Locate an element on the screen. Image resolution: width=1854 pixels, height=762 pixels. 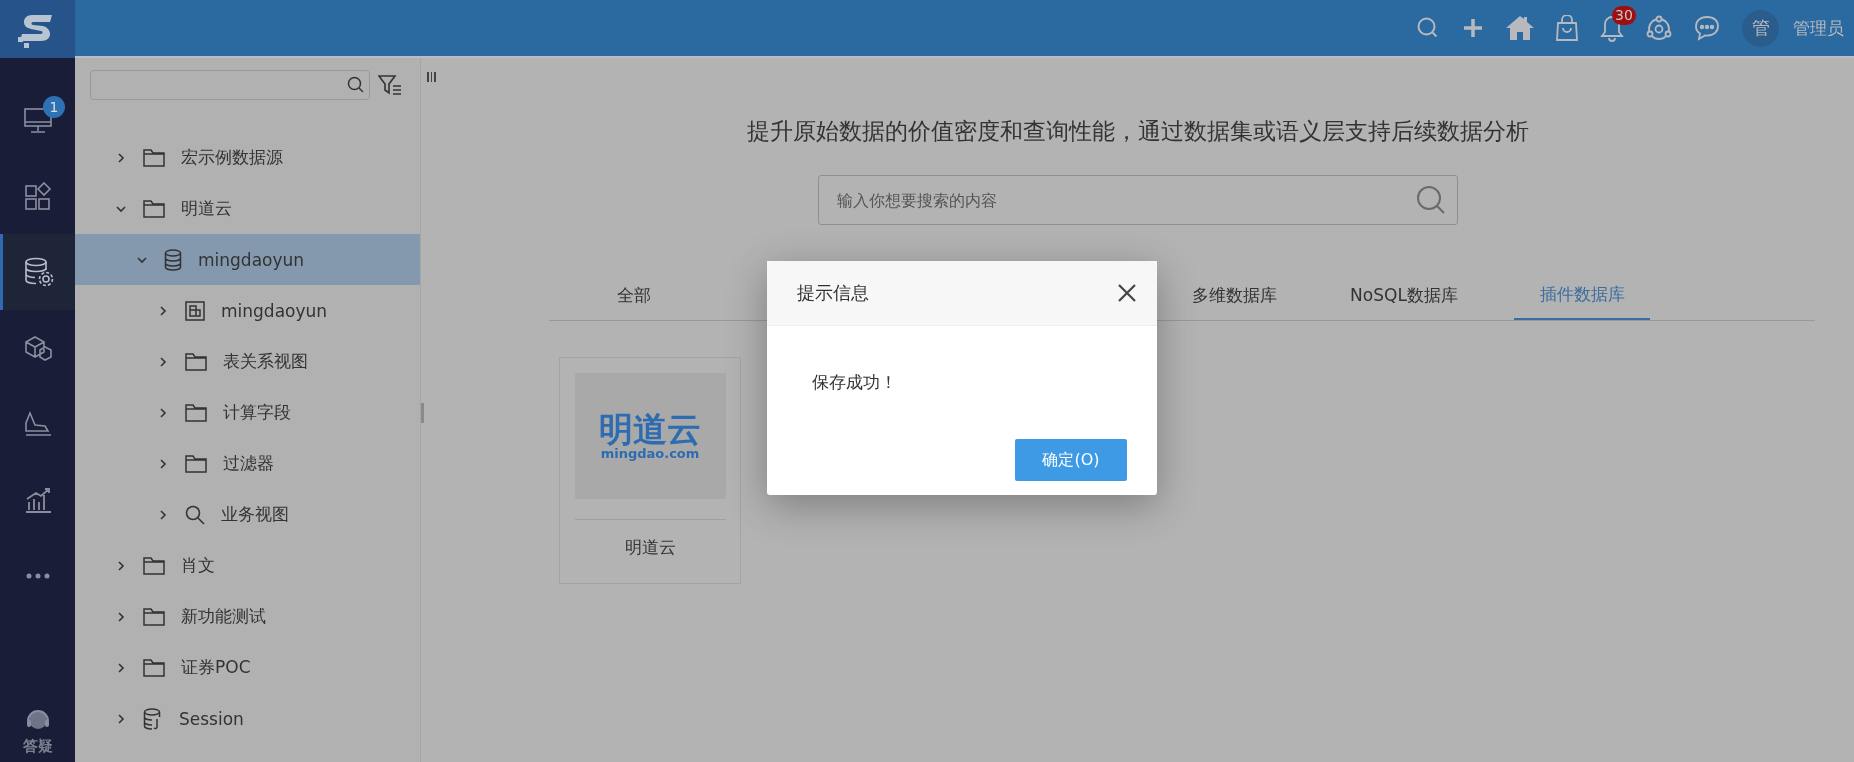
tree-item: 计算字段 is located at coordinates (247, 412).